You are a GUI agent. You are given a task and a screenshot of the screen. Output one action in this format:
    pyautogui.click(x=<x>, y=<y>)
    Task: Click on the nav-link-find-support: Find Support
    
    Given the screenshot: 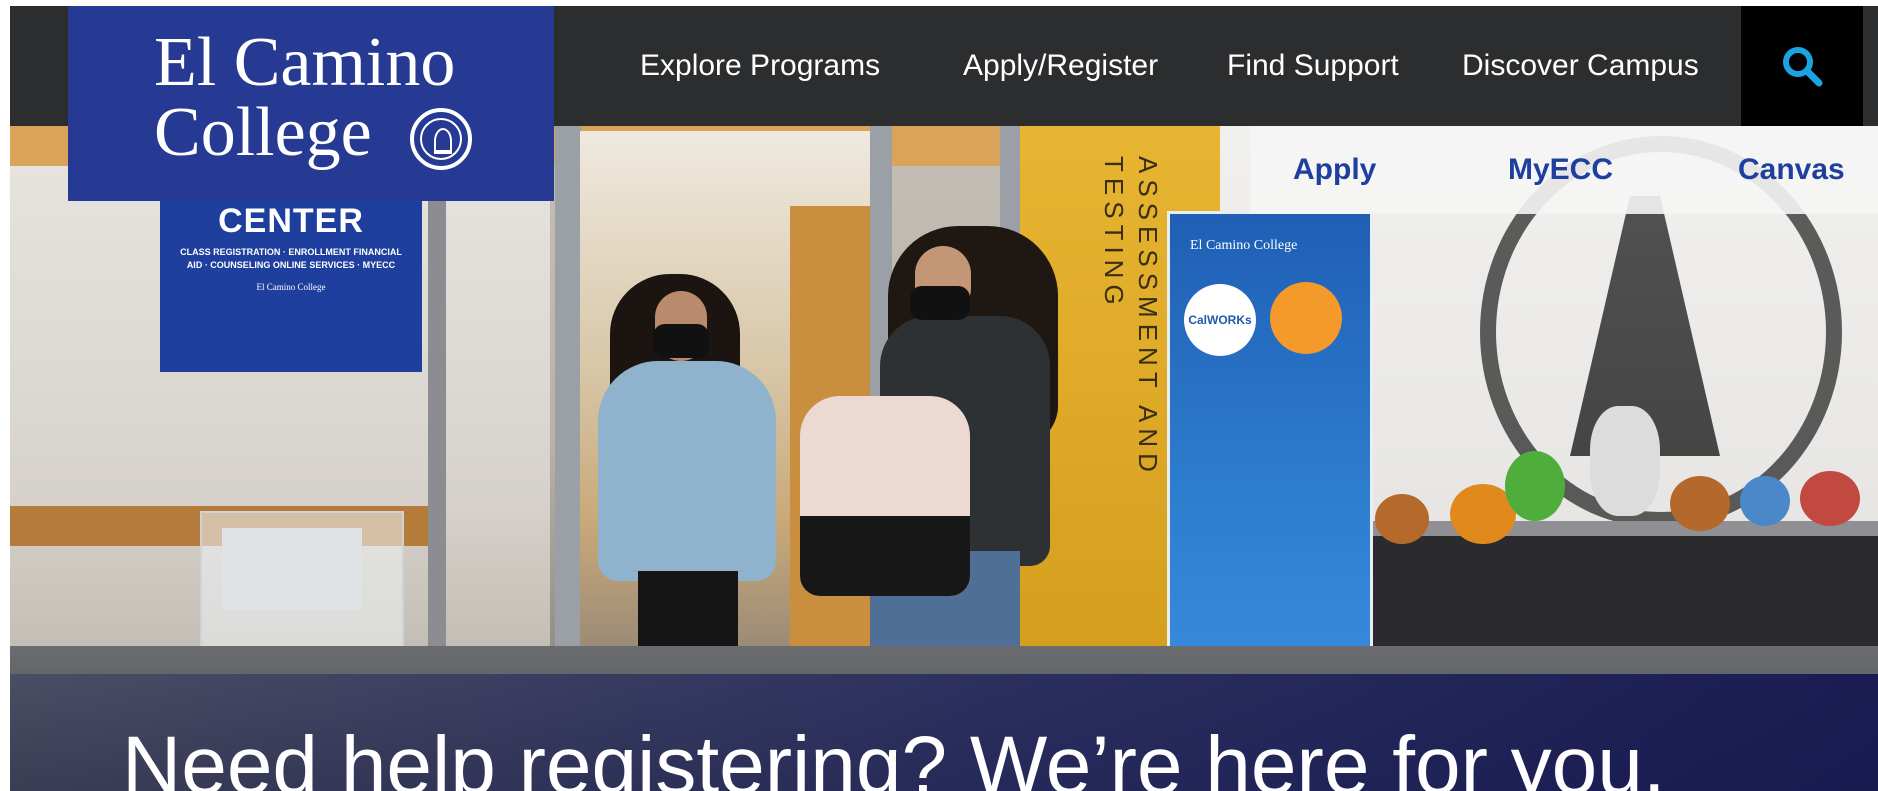 What is the action you would take?
    pyautogui.click(x=1313, y=66)
    